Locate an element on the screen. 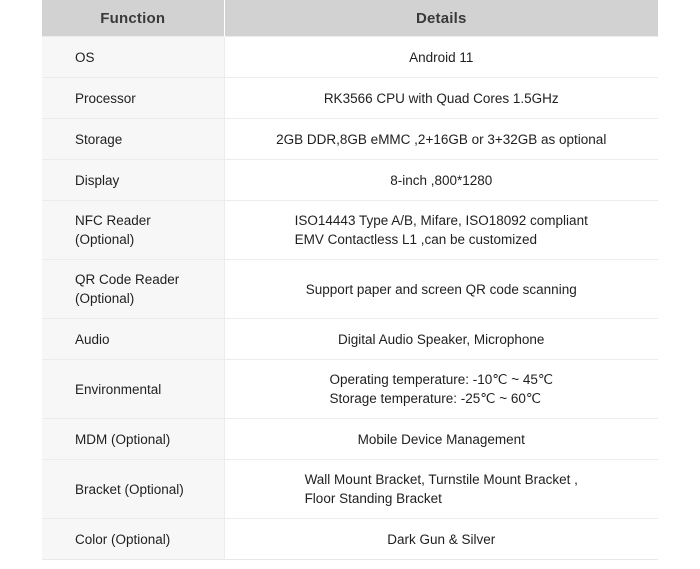  function-label: OS is located at coordinates (85, 57).